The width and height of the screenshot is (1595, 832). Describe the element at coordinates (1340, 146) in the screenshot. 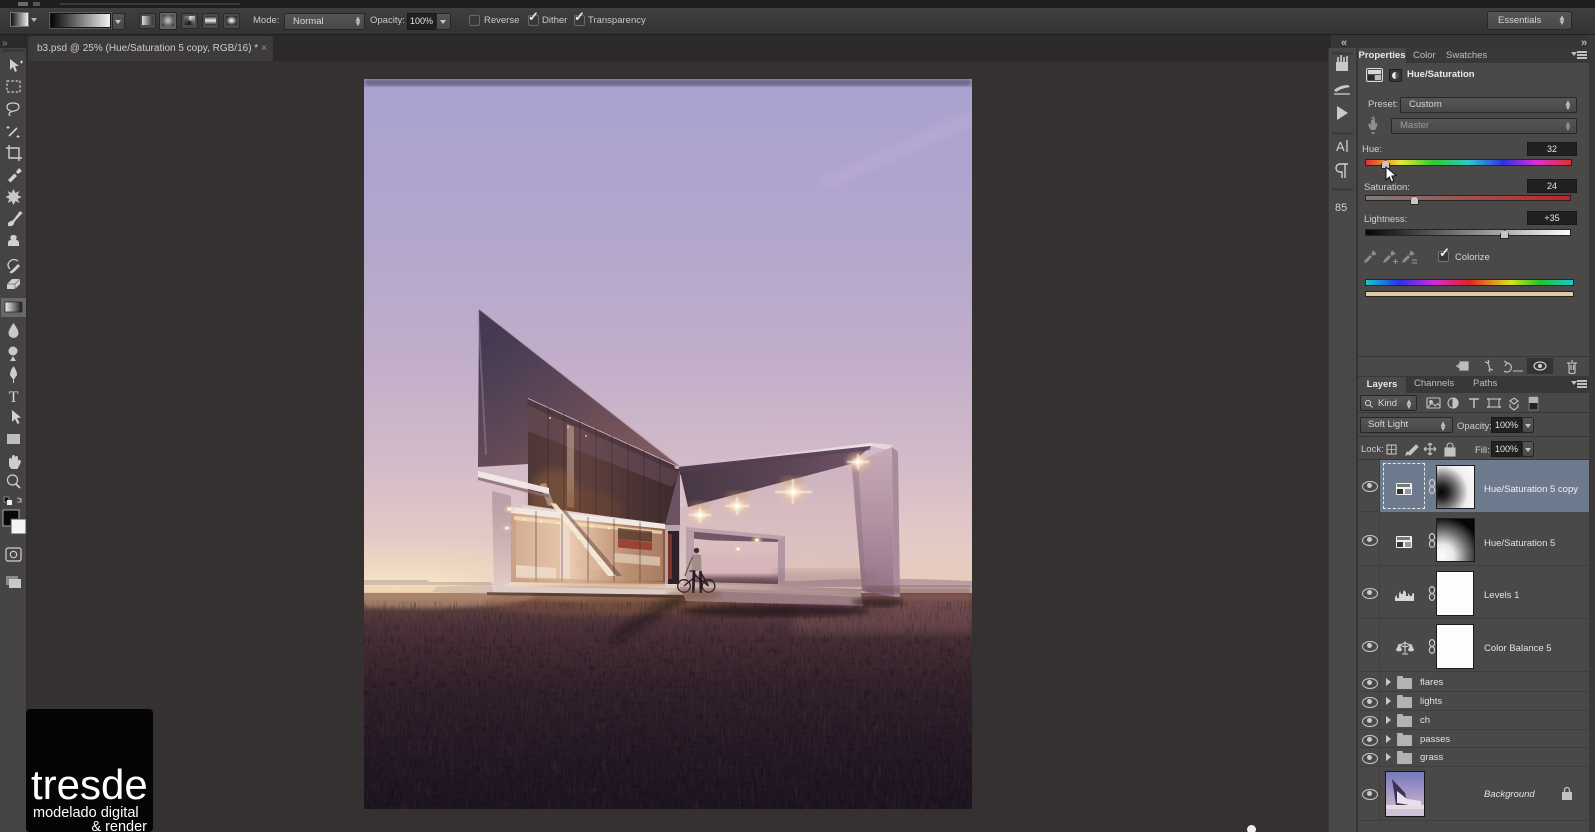

I see `svg-text: A` at that location.